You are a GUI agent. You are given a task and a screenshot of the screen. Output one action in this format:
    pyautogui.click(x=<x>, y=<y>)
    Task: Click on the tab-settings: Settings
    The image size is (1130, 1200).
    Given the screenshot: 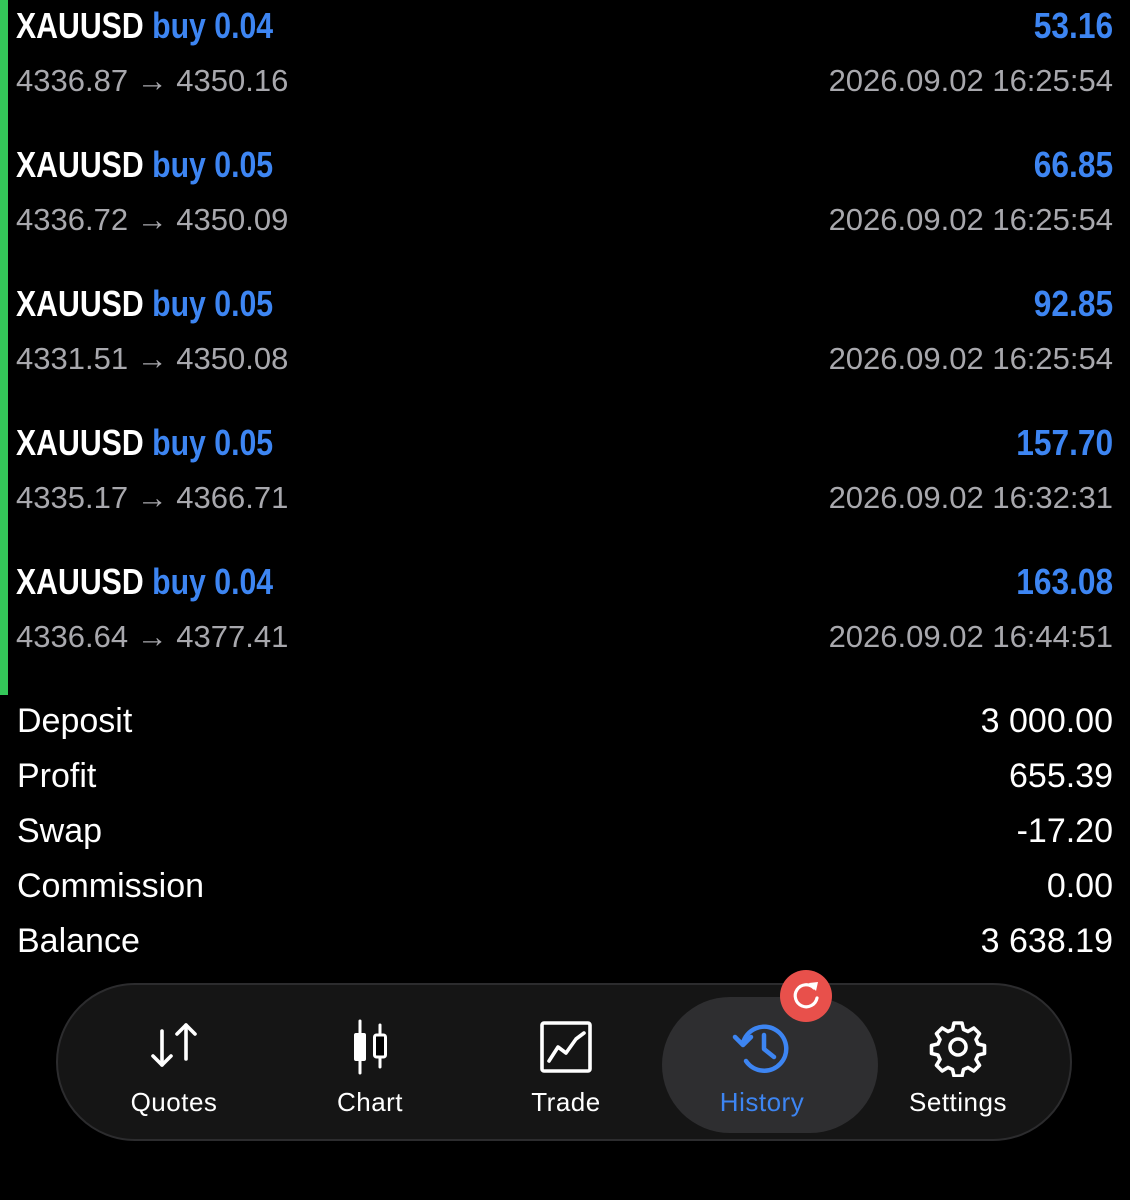 What is the action you would take?
    pyautogui.click(x=958, y=1062)
    